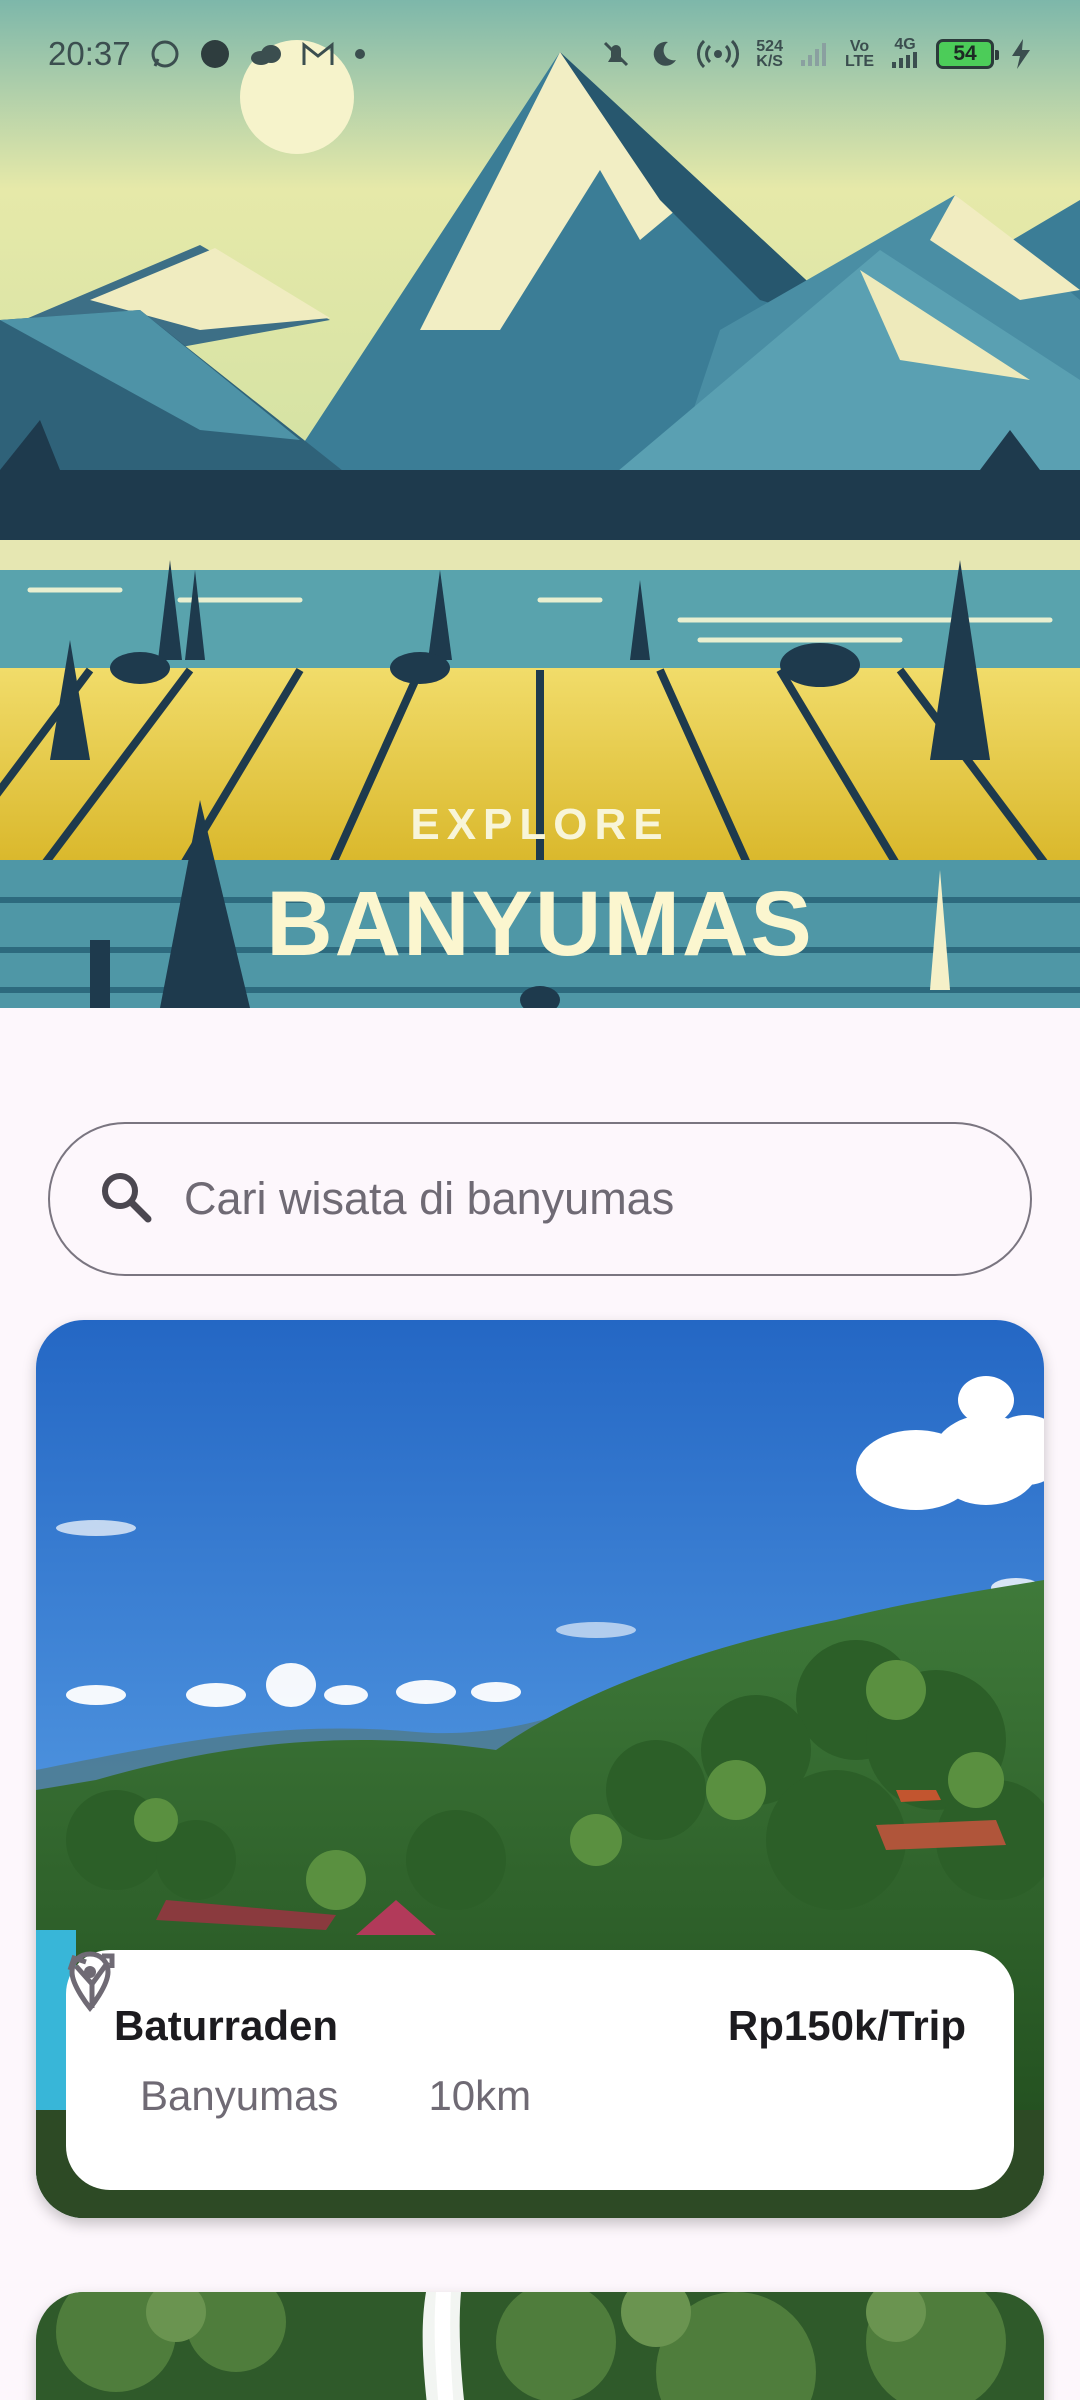 The height and width of the screenshot is (2400, 1080). What do you see at coordinates (165, 54) in the screenshot?
I see `whatsapp-icon` at bounding box center [165, 54].